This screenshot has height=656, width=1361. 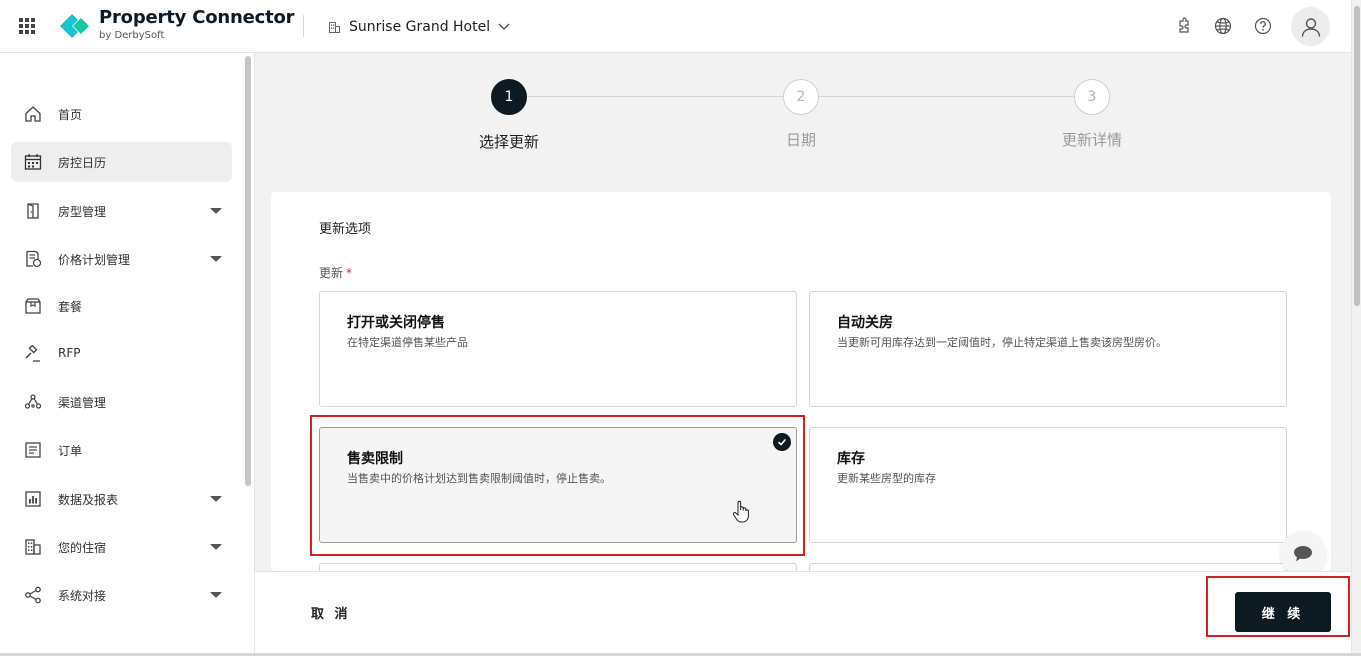 What do you see at coordinates (34, 259) in the screenshot?
I see `price-plan-icon` at bounding box center [34, 259].